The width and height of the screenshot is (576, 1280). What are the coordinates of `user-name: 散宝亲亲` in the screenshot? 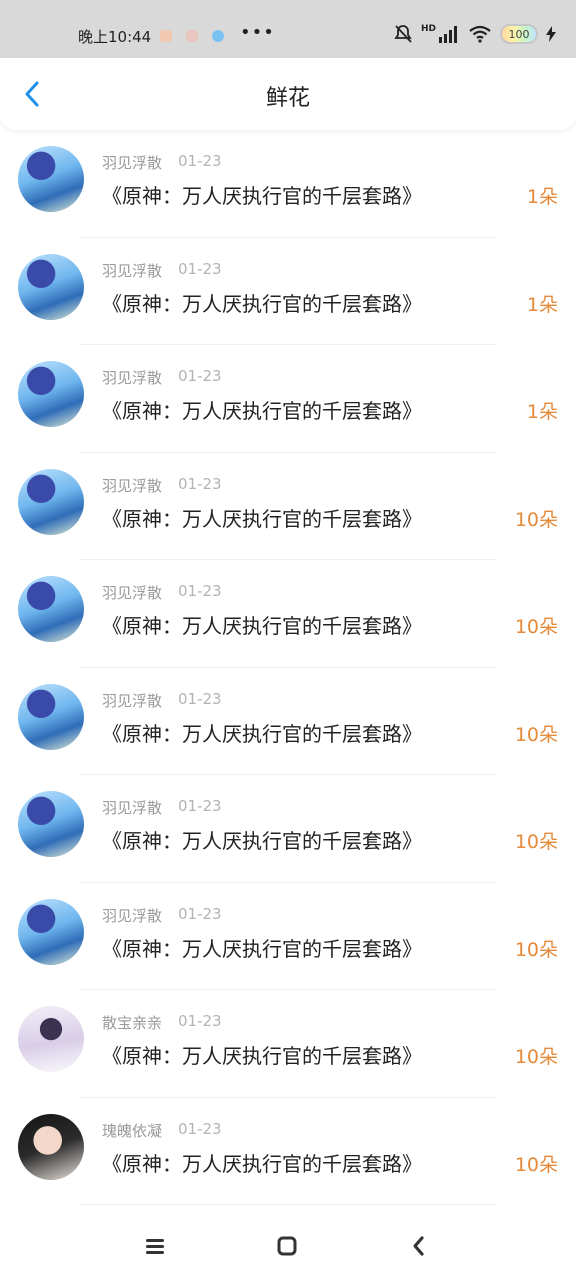 It's located at (132, 1023).